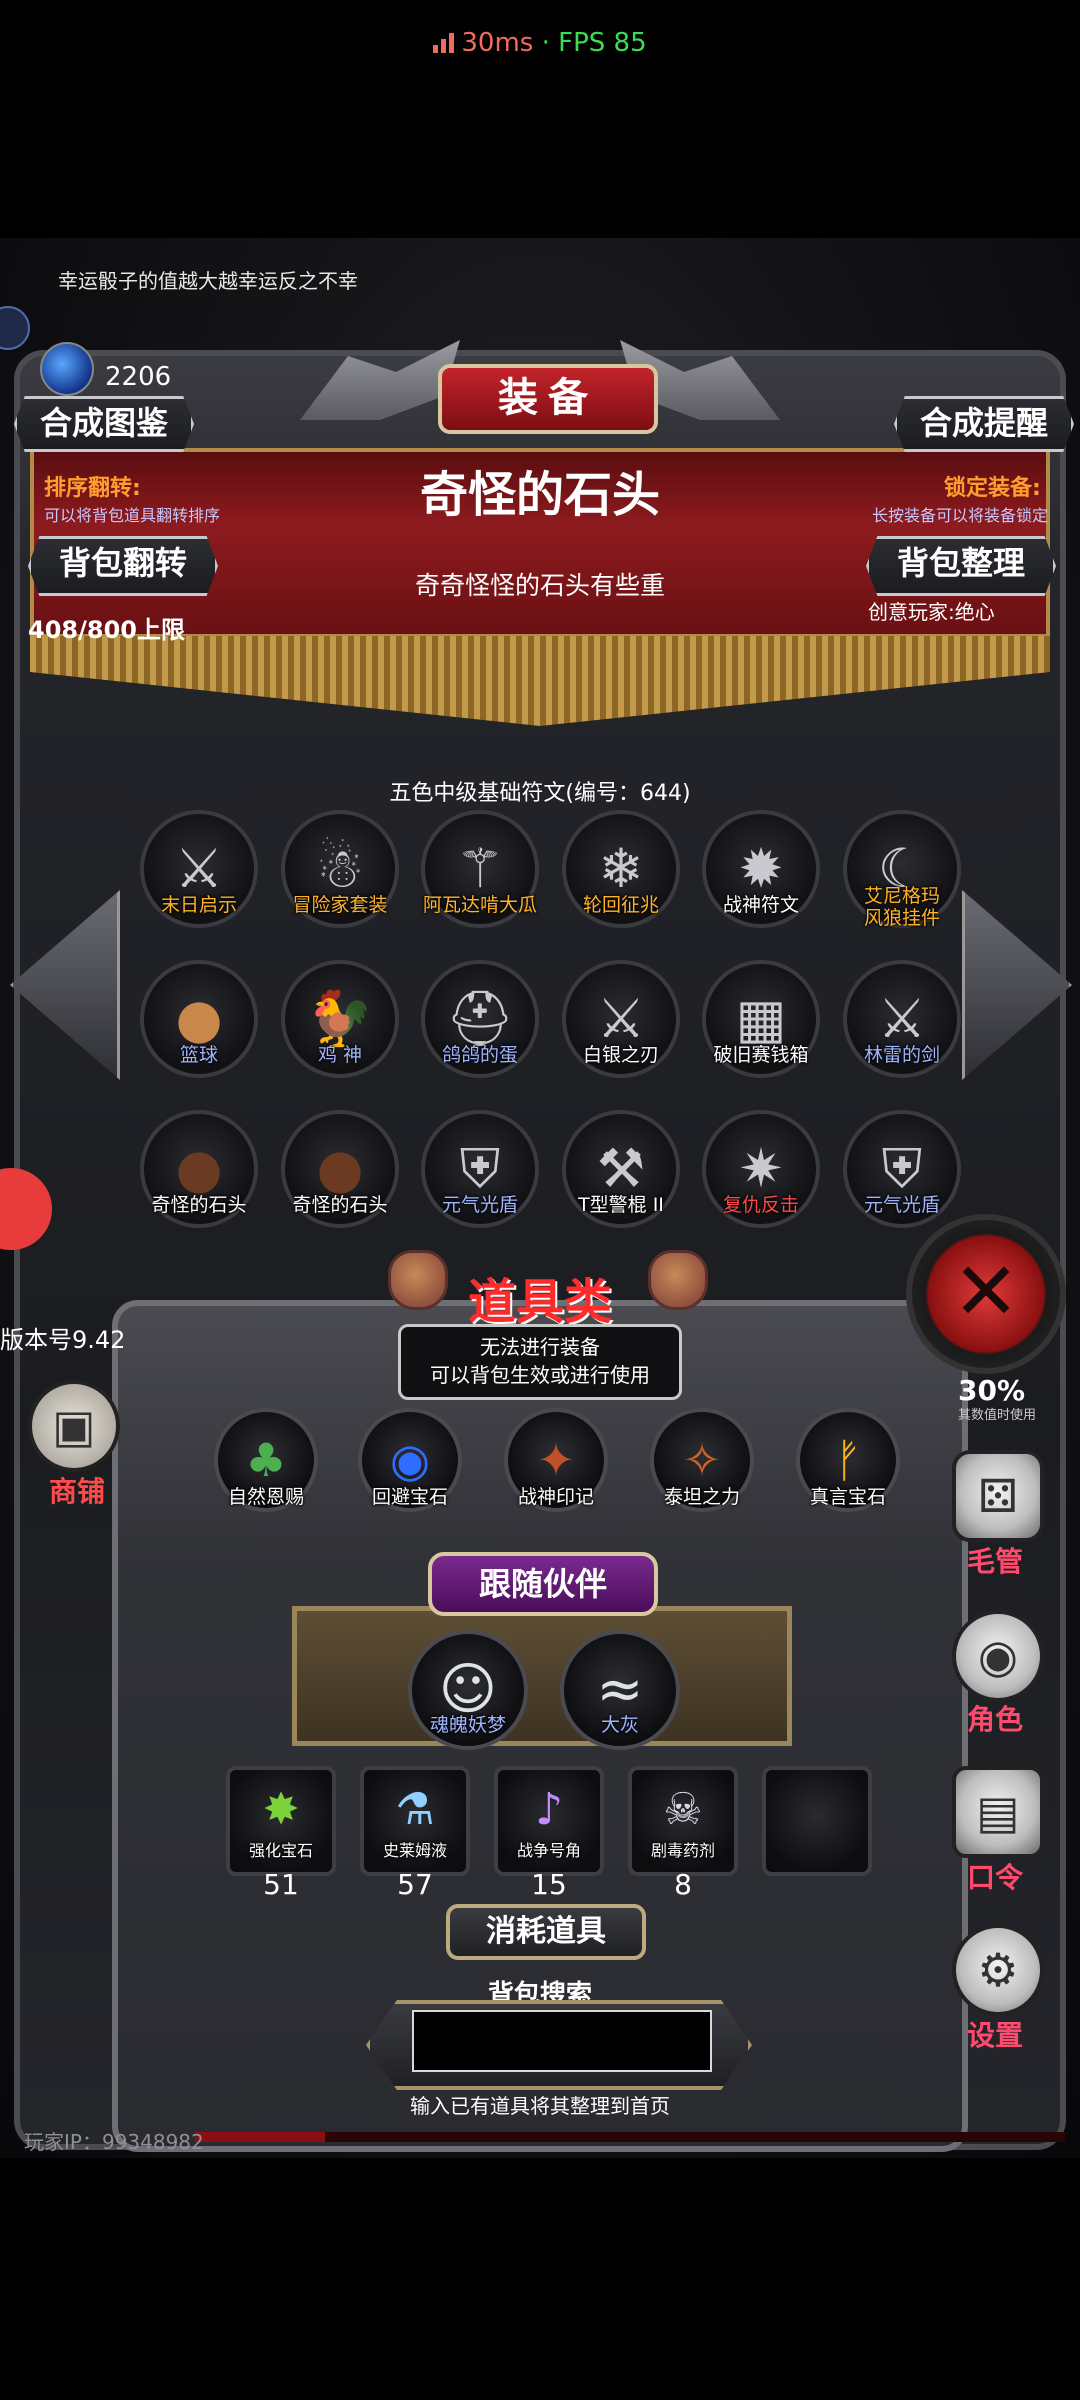  Describe the element at coordinates (539, 585) in the screenshot. I see `selected-item-description: 奇奇怪怪的石头有些重` at that location.